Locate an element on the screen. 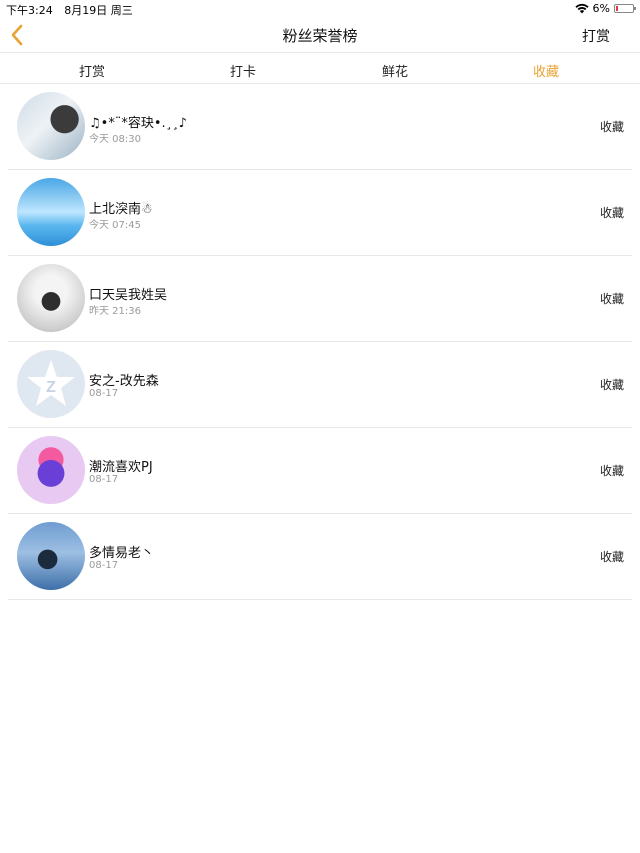  user-name: ♫•*¨*容玦•.¸¸♪ is located at coordinates (138, 123).